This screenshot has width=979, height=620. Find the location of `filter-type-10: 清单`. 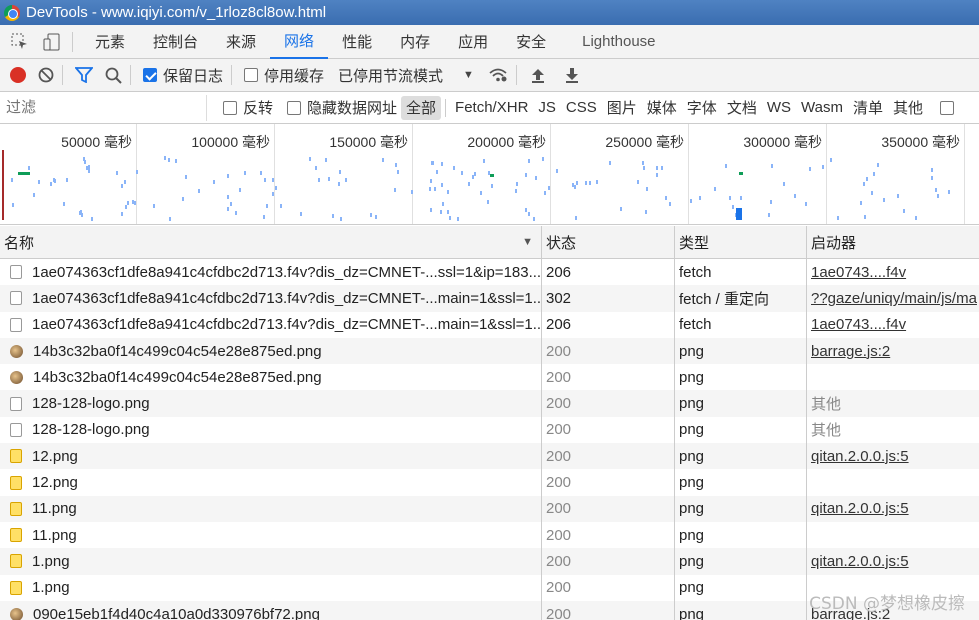

filter-type-10: 清单 is located at coordinates (868, 108).